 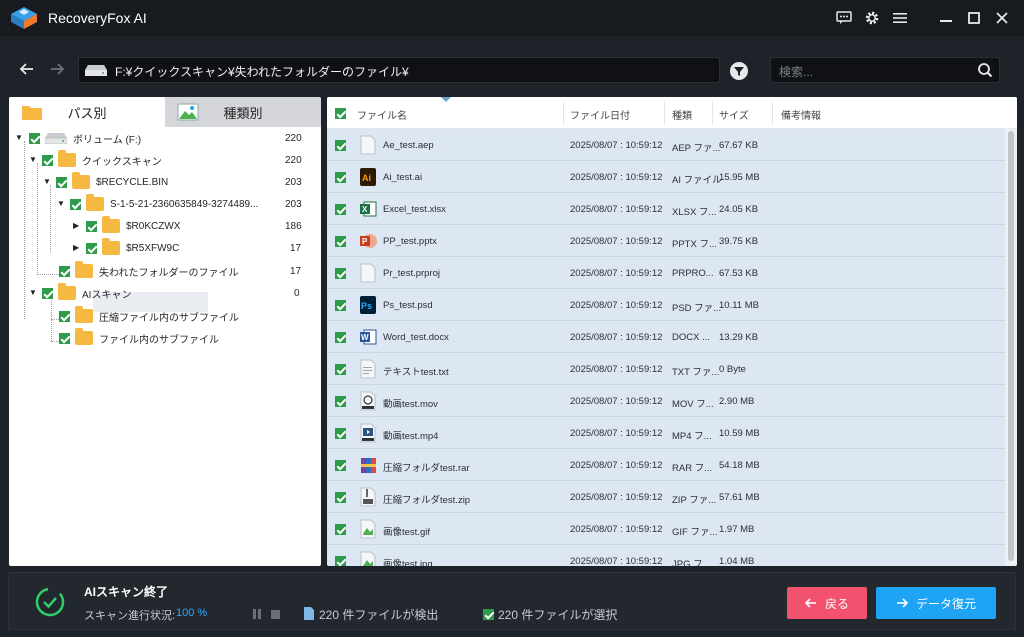 I want to click on stop-icon, so click(x=275, y=614).